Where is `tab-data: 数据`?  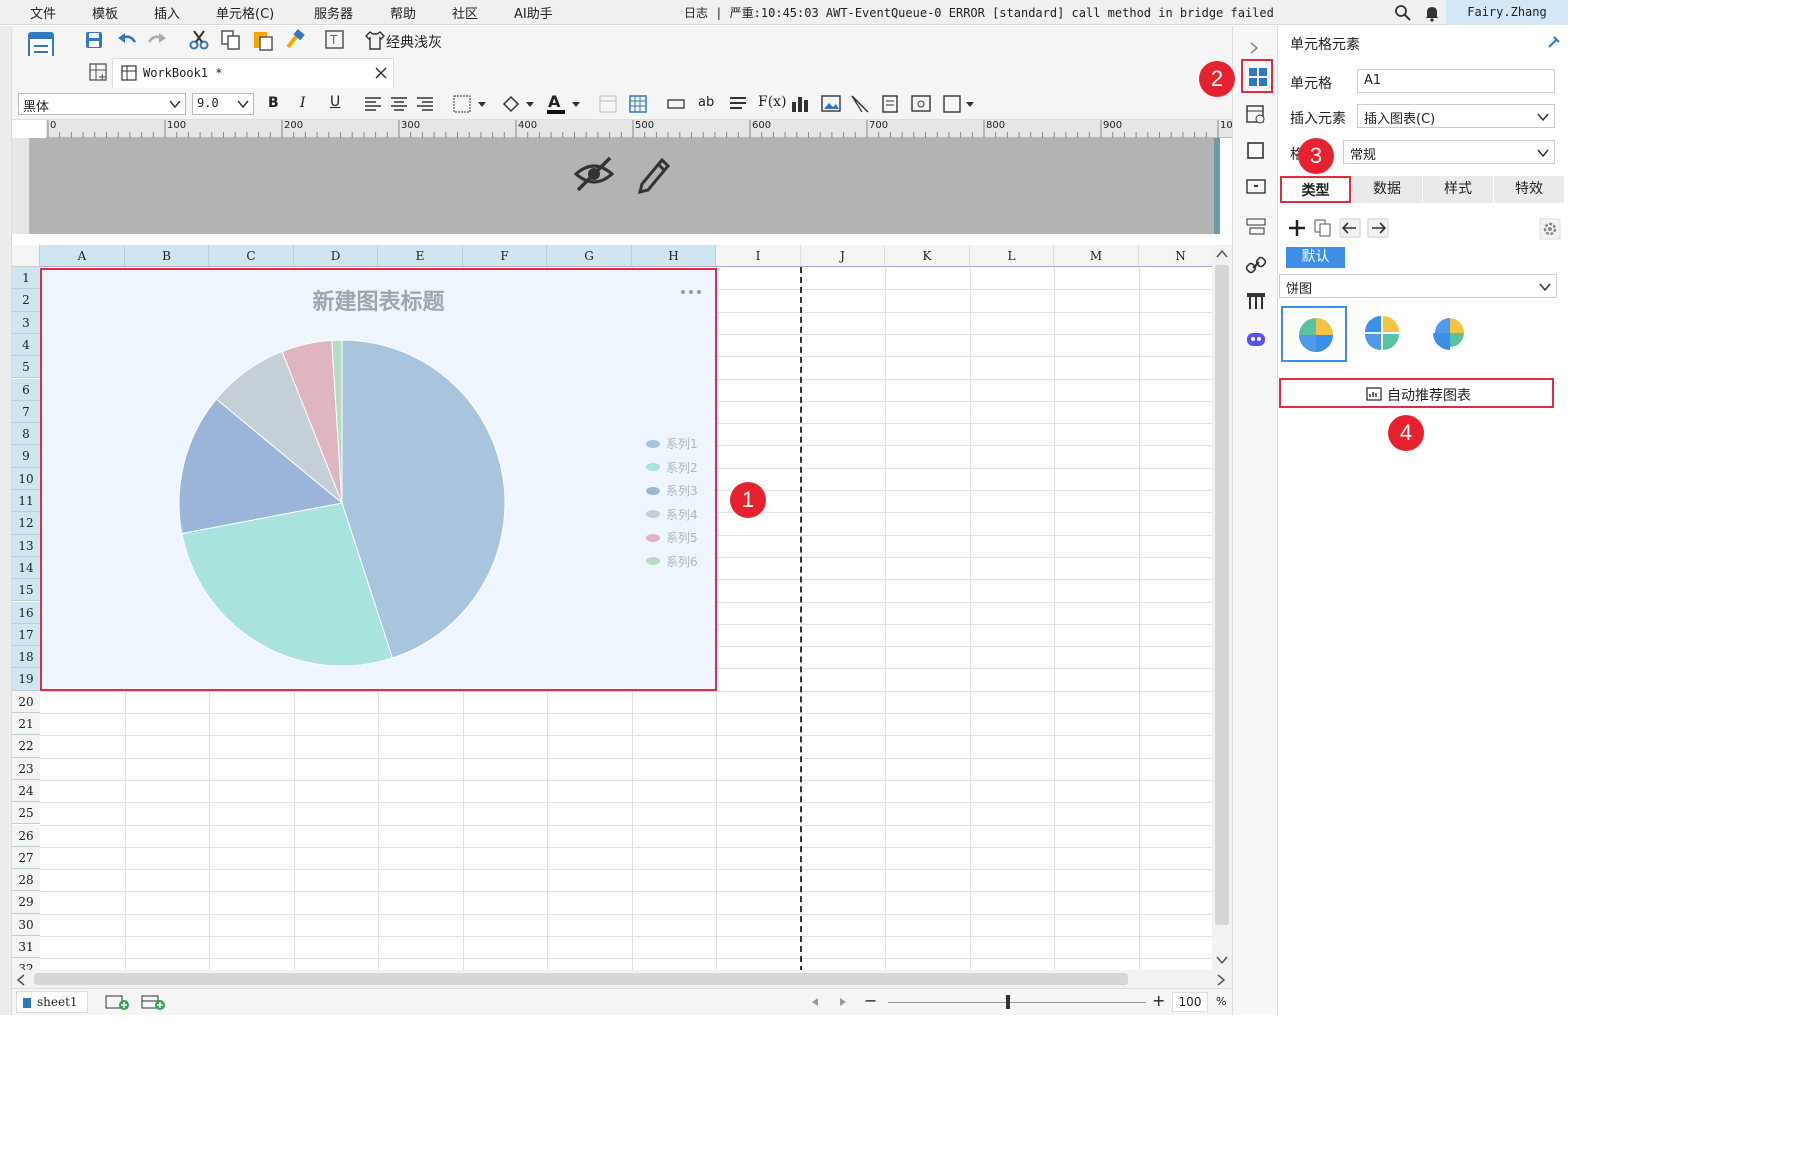 tab-data: 数据 is located at coordinates (1387, 189).